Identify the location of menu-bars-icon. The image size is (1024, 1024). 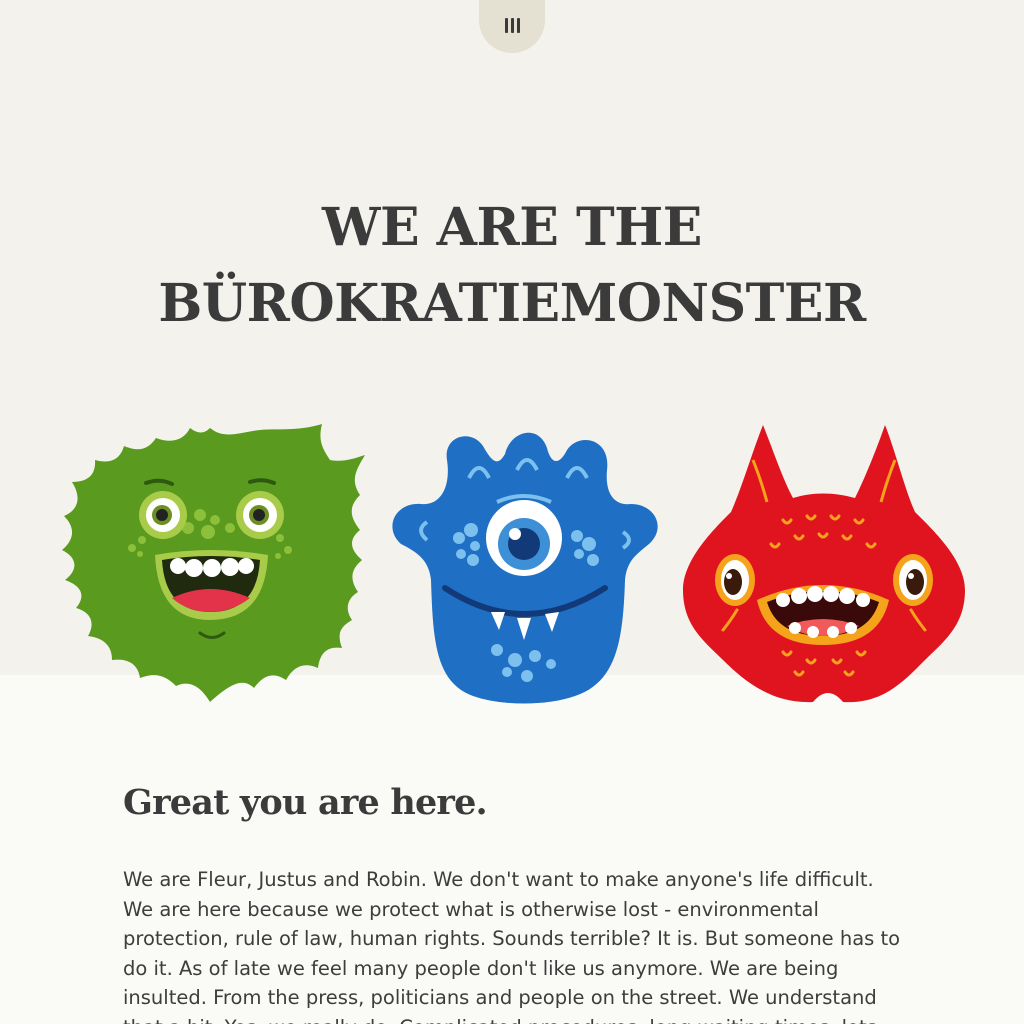
(512, 25).